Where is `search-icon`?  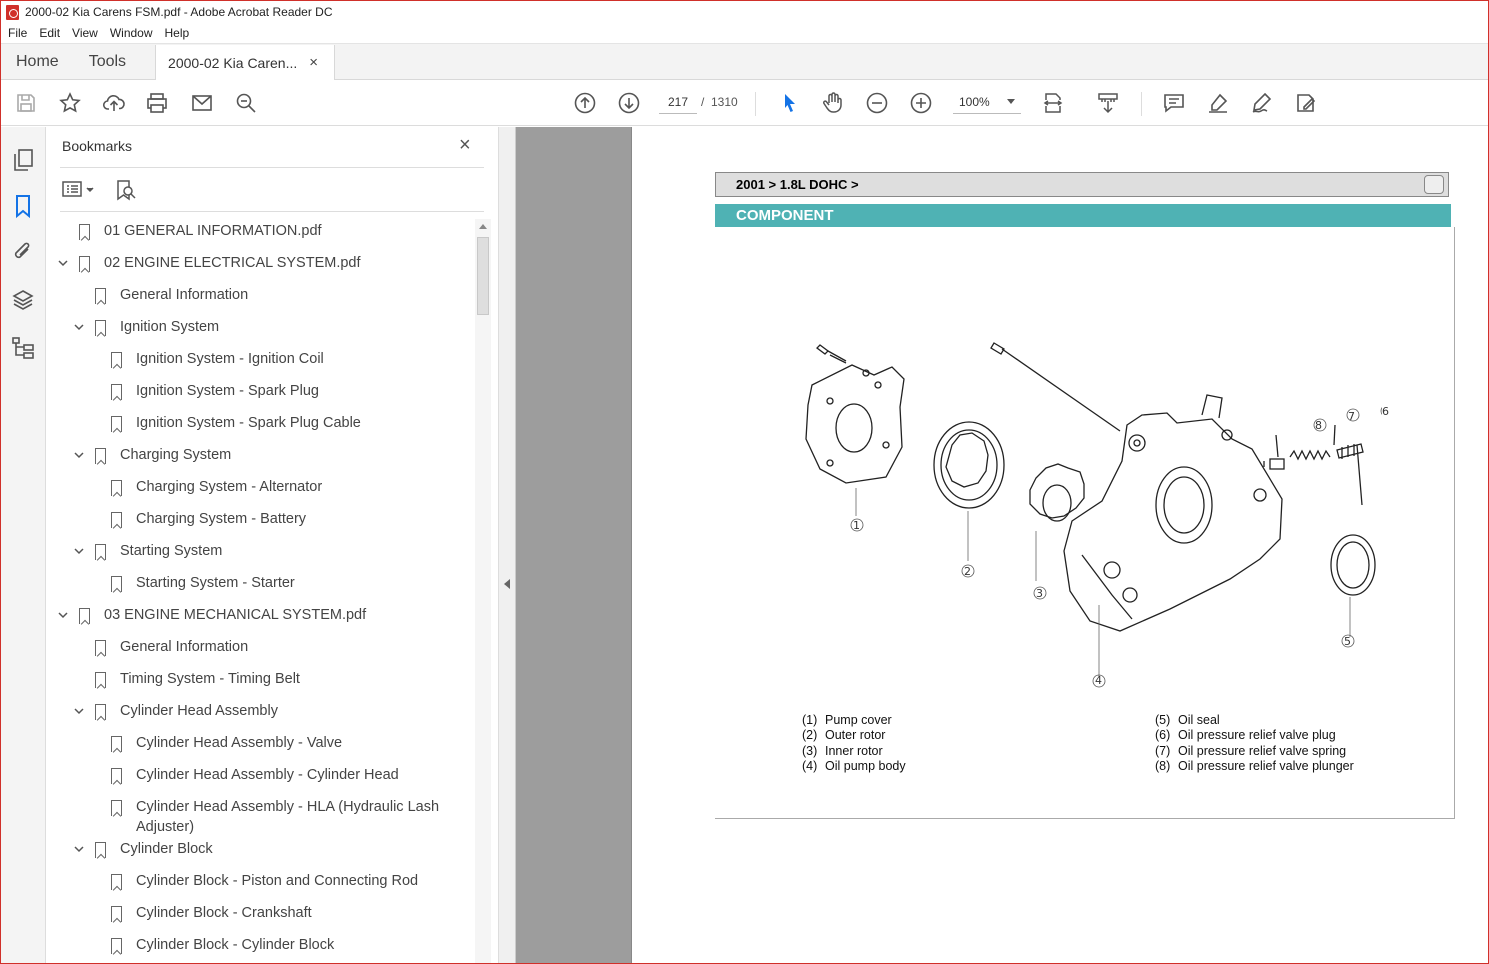 search-icon is located at coordinates (246, 103).